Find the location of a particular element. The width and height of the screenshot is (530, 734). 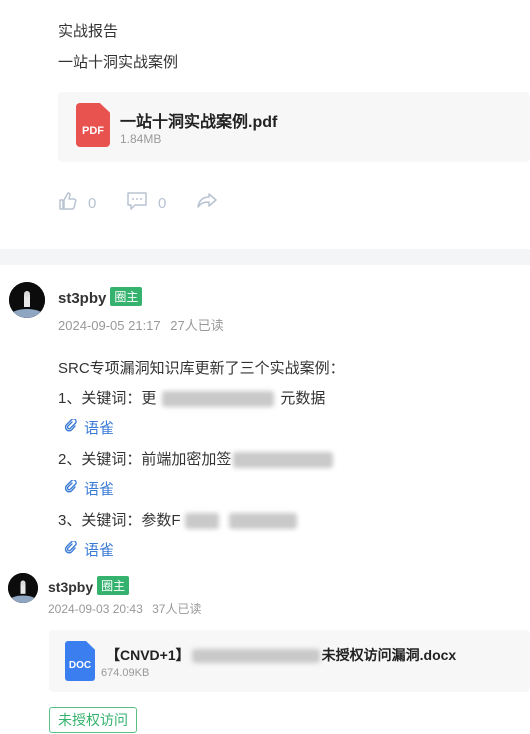

pdf-attachment-card: PDF 一站十洞实战案例.pdf 1.84MB is located at coordinates (294, 127).